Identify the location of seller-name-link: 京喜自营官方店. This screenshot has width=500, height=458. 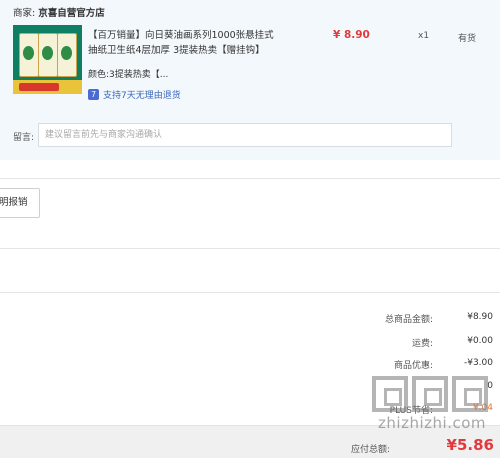
(71, 13).